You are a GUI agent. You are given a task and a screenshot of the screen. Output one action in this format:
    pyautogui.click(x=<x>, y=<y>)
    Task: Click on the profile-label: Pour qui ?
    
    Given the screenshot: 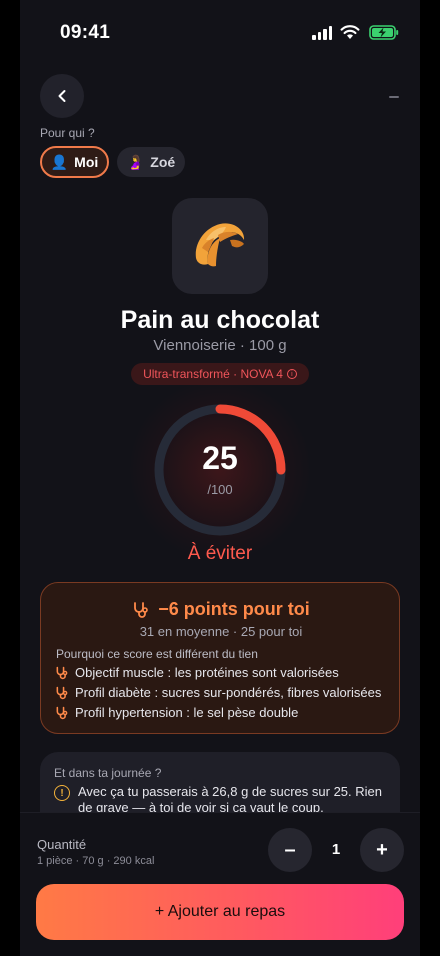 What is the action you would take?
    pyautogui.click(x=67, y=133)
    